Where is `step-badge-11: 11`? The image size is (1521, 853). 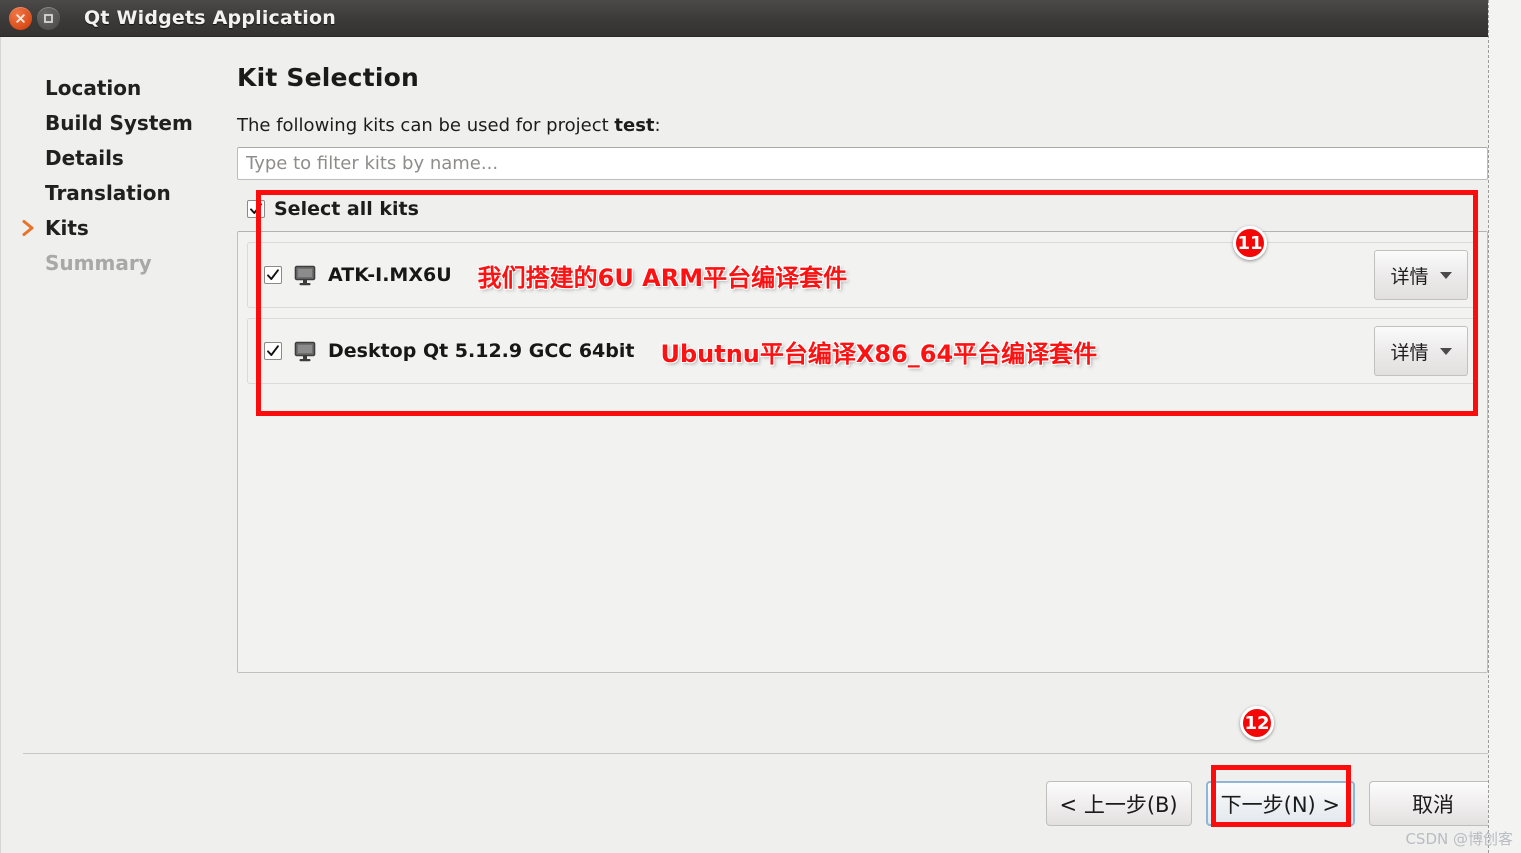
step-badge-11: 11 is located at coordinates (1250, 243).